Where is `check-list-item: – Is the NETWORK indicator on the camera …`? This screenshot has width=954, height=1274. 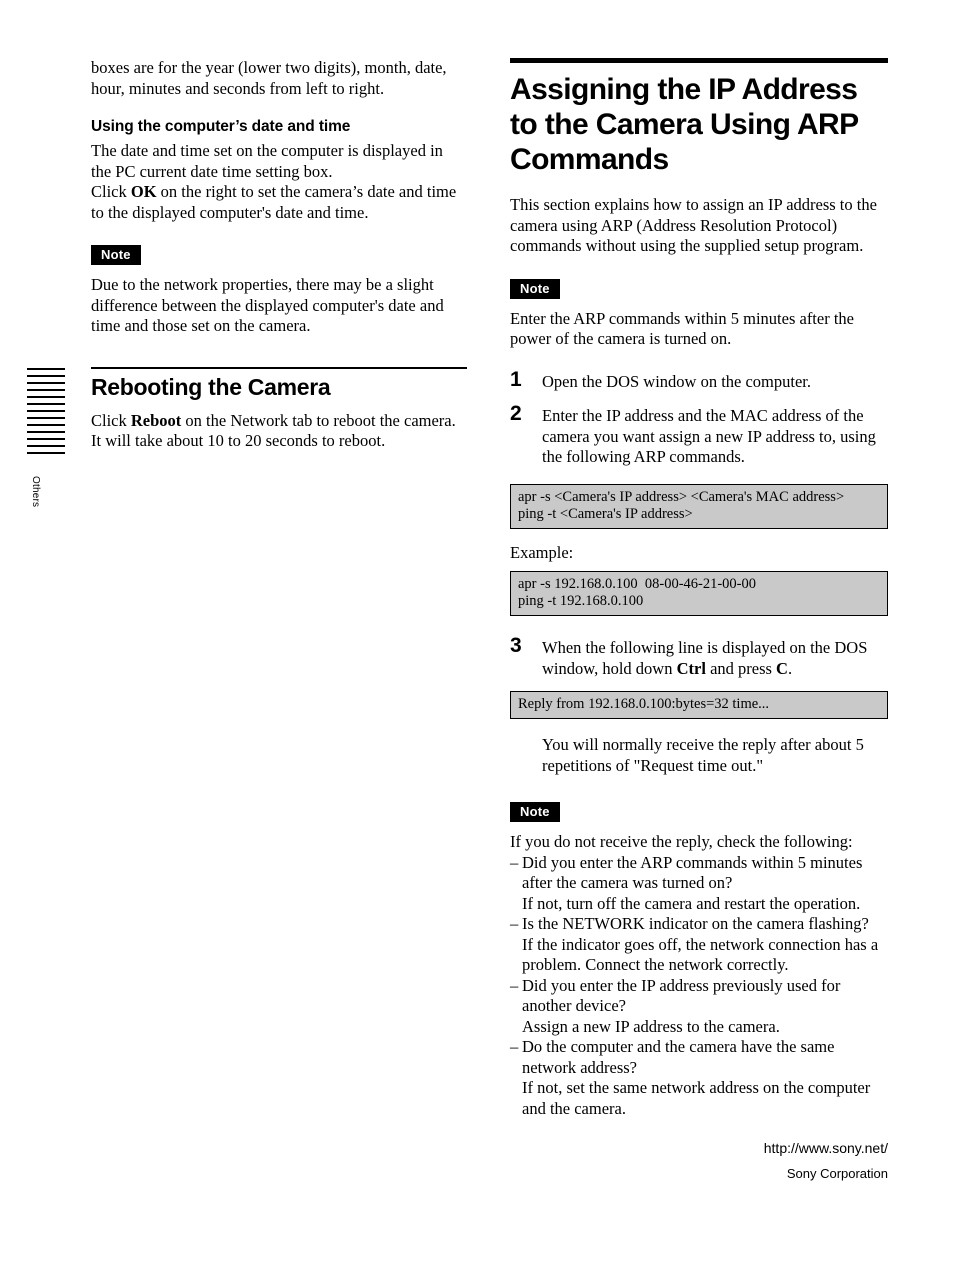 check-list-item: – Is the NETWORK indicator on the camera … is located at coordinates (699, 924).